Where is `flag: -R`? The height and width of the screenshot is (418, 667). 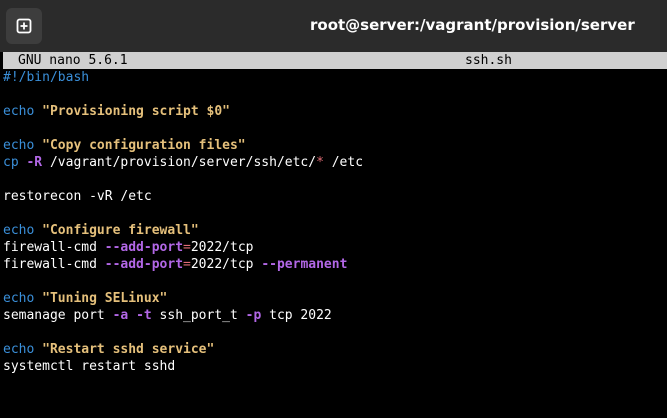
flag: -R is located at coordinates (34, 162).